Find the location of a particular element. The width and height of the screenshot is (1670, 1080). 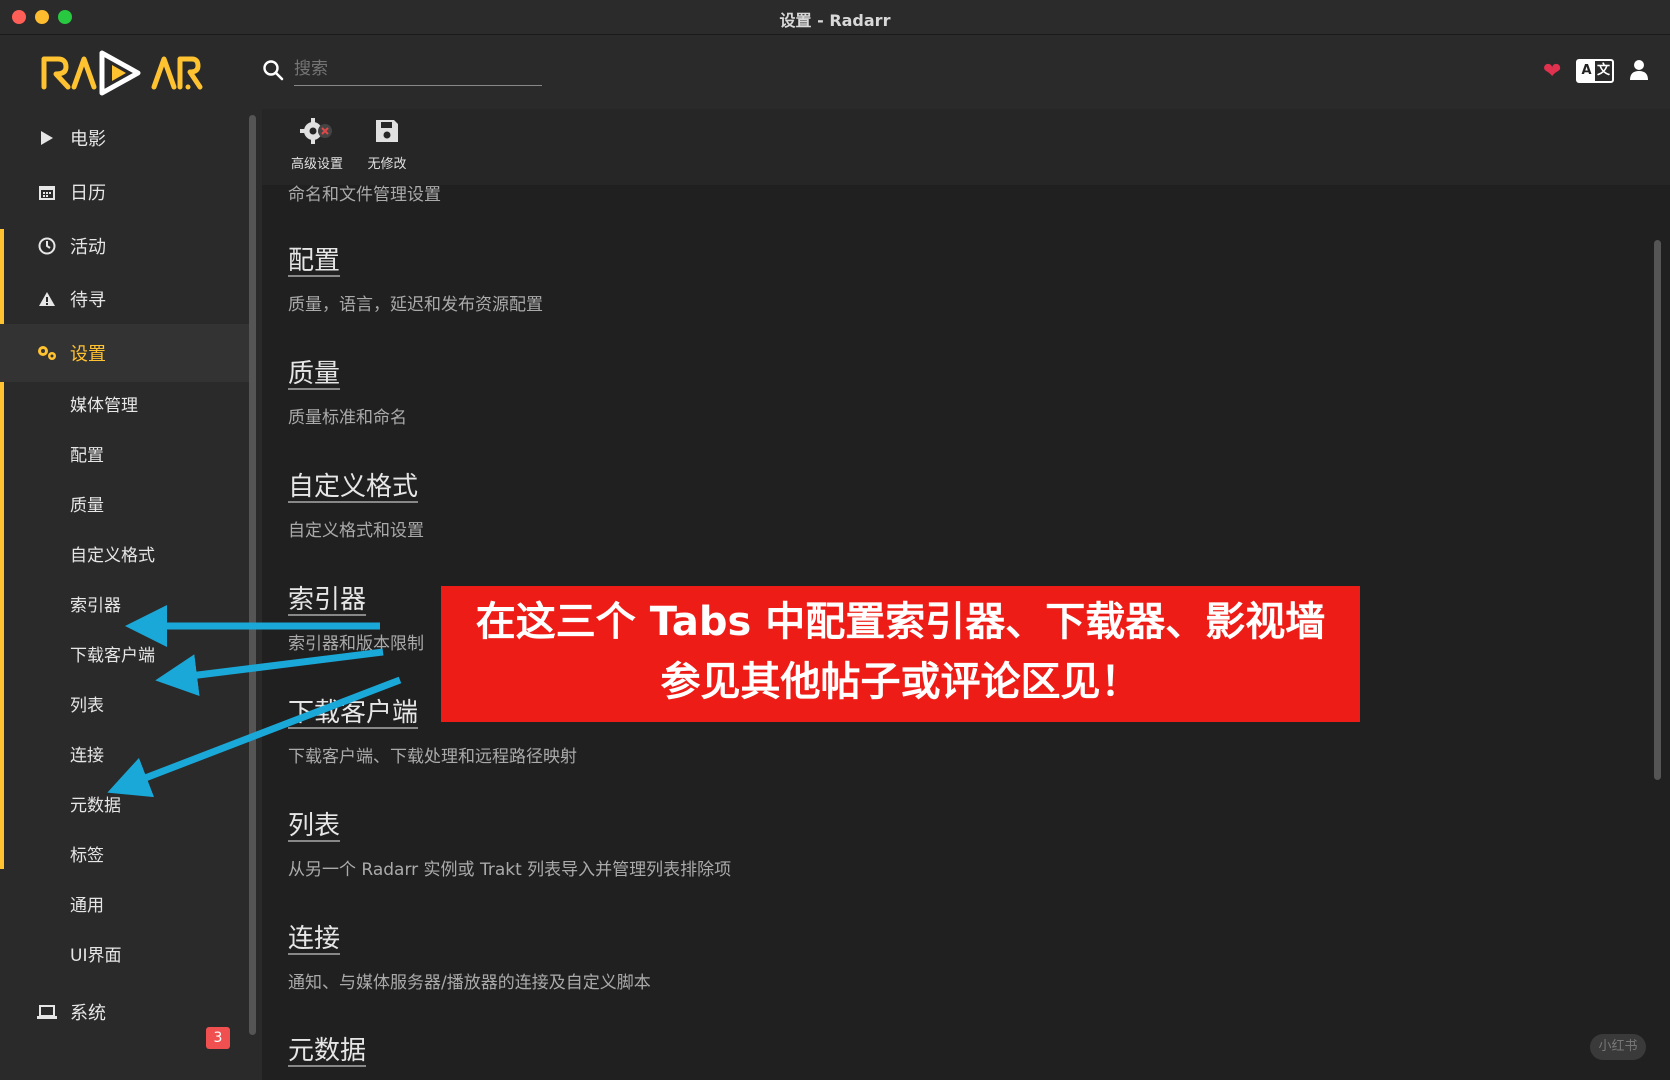

save-label: 无修改 is located at coordinates (387, 164).